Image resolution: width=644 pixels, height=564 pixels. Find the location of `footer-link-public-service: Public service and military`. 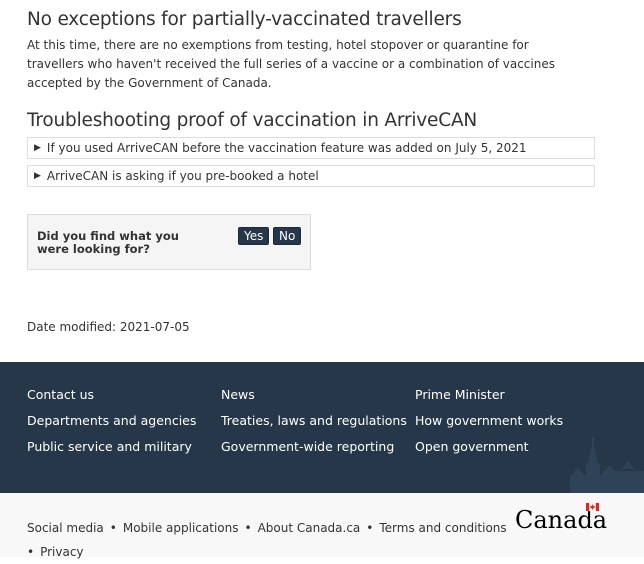

footer-link-public-service: Public service and military is located at coordinates (109, 446).